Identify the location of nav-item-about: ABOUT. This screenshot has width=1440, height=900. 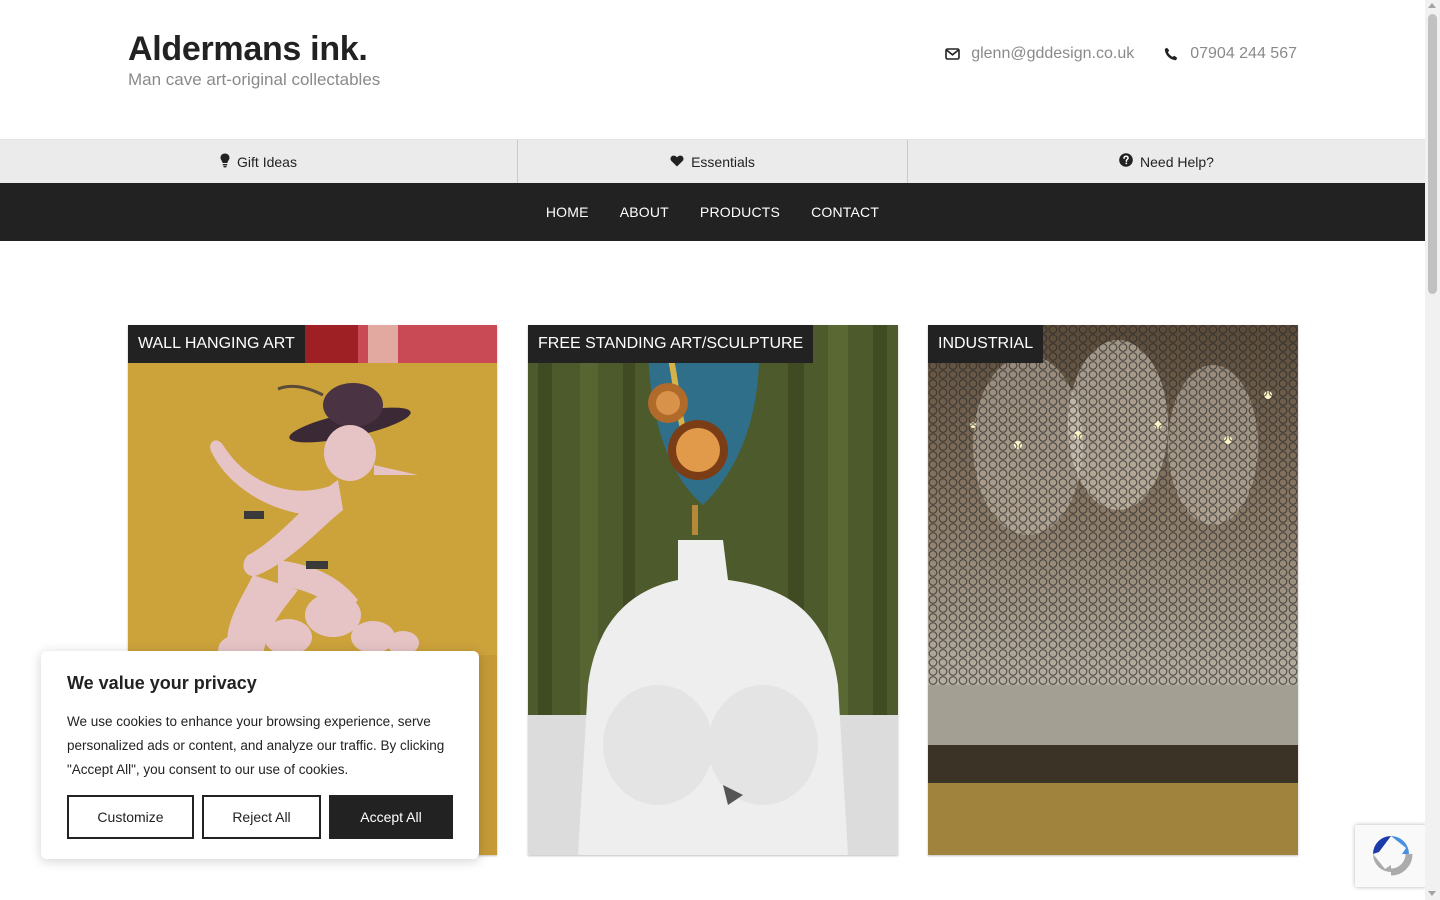
(644, 212).